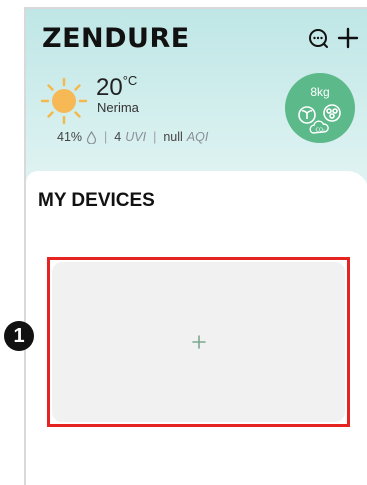  Describe the element at coordinates (318, 38) in the screenshot. I see `chat-search-icon` at that location.